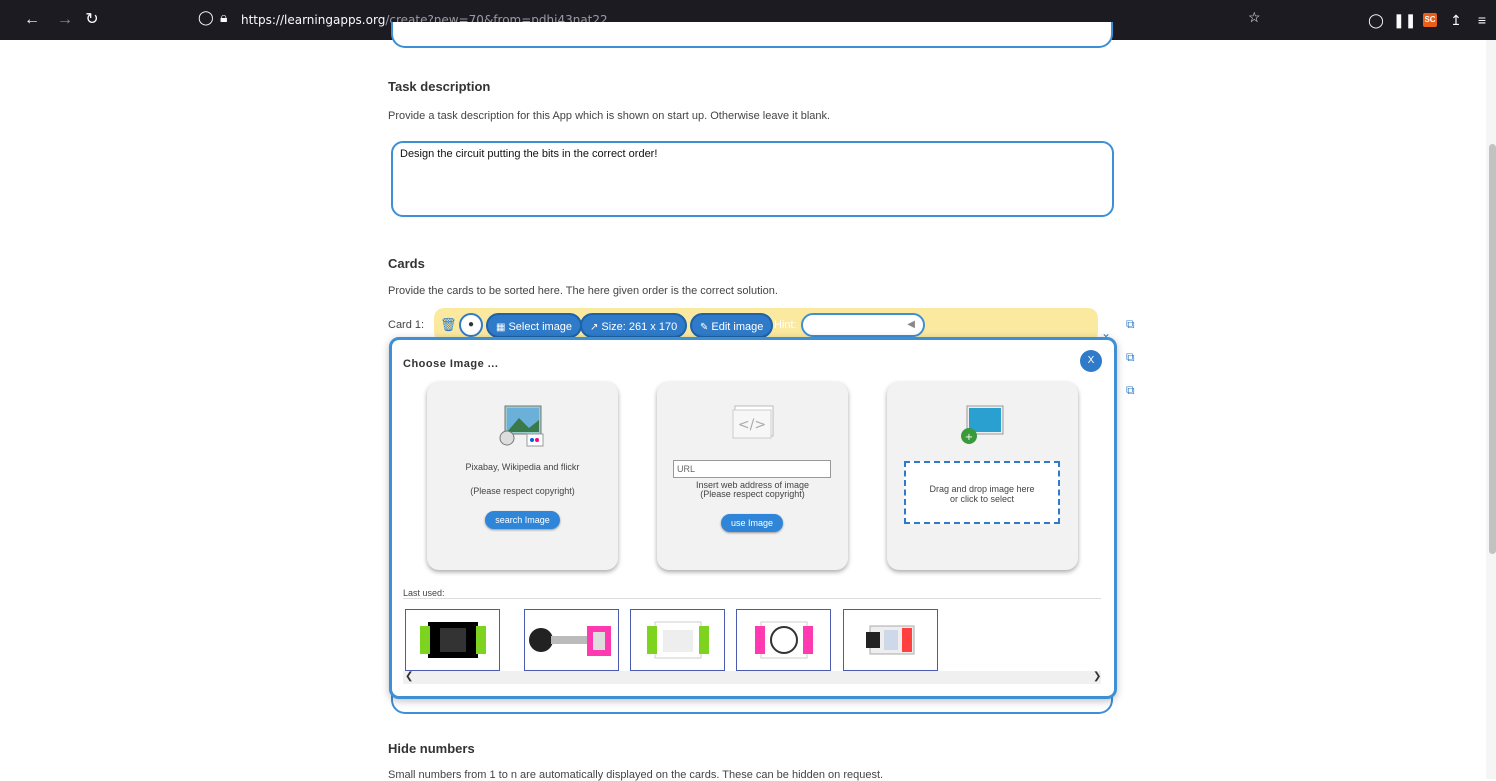 This screenshot has width=1496, height=781. What do you see at coordinates (522, 520) in the screenshot?
I see `search-image-button: search Image` at bounding box center [522, 520].